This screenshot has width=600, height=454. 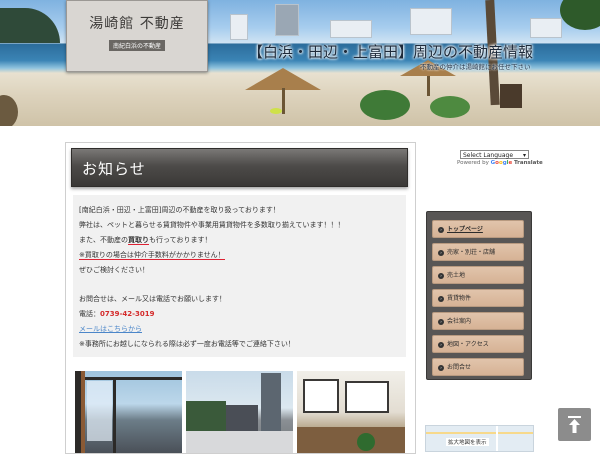 What do you see at coordinates (276, 111) in the screenshot?
I see `float-ring-shape` at bounding box center [276, 111].